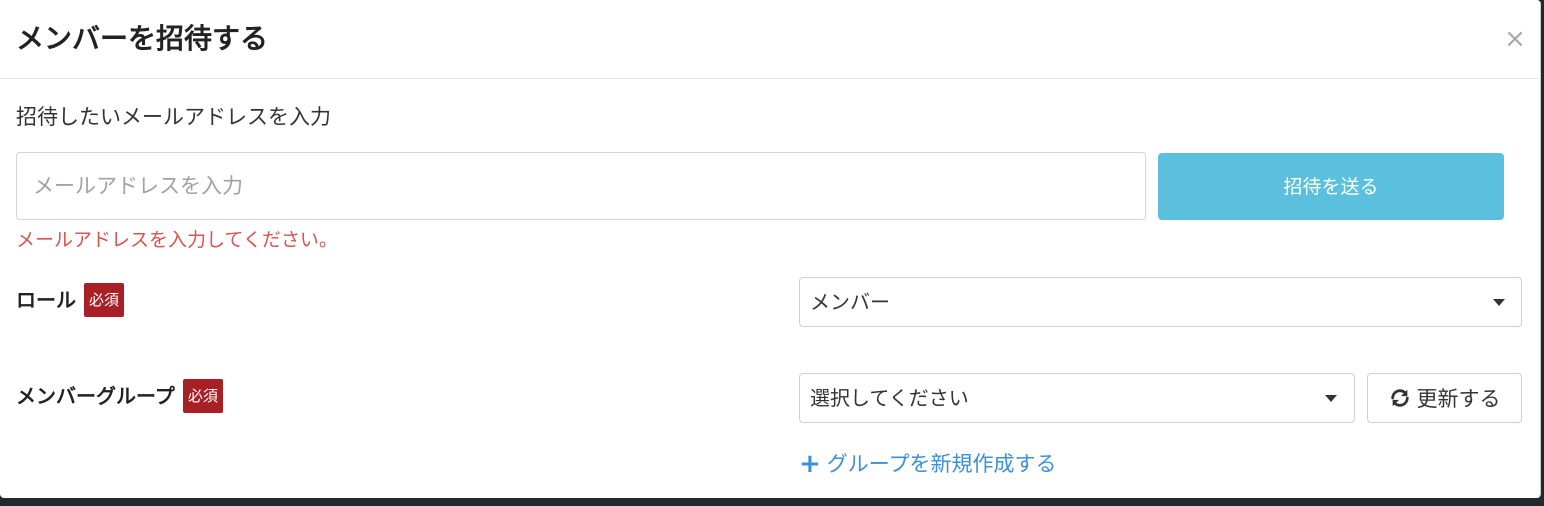 This screenshot has height=506, width=1544. I want to click on refresh-button-label: 更新する, so click(1458, 399).